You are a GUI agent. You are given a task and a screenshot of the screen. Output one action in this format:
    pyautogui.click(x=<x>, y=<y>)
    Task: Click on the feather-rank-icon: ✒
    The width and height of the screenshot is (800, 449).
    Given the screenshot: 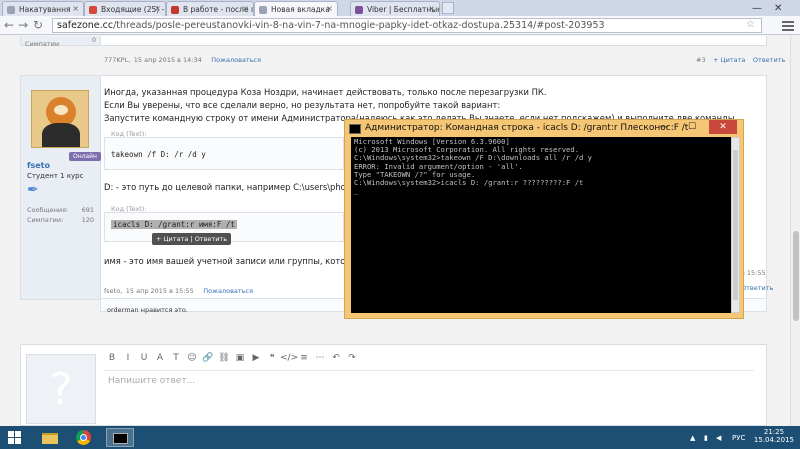 What is the action you would take?
    pyautogui.click(x=33, y=190)
    